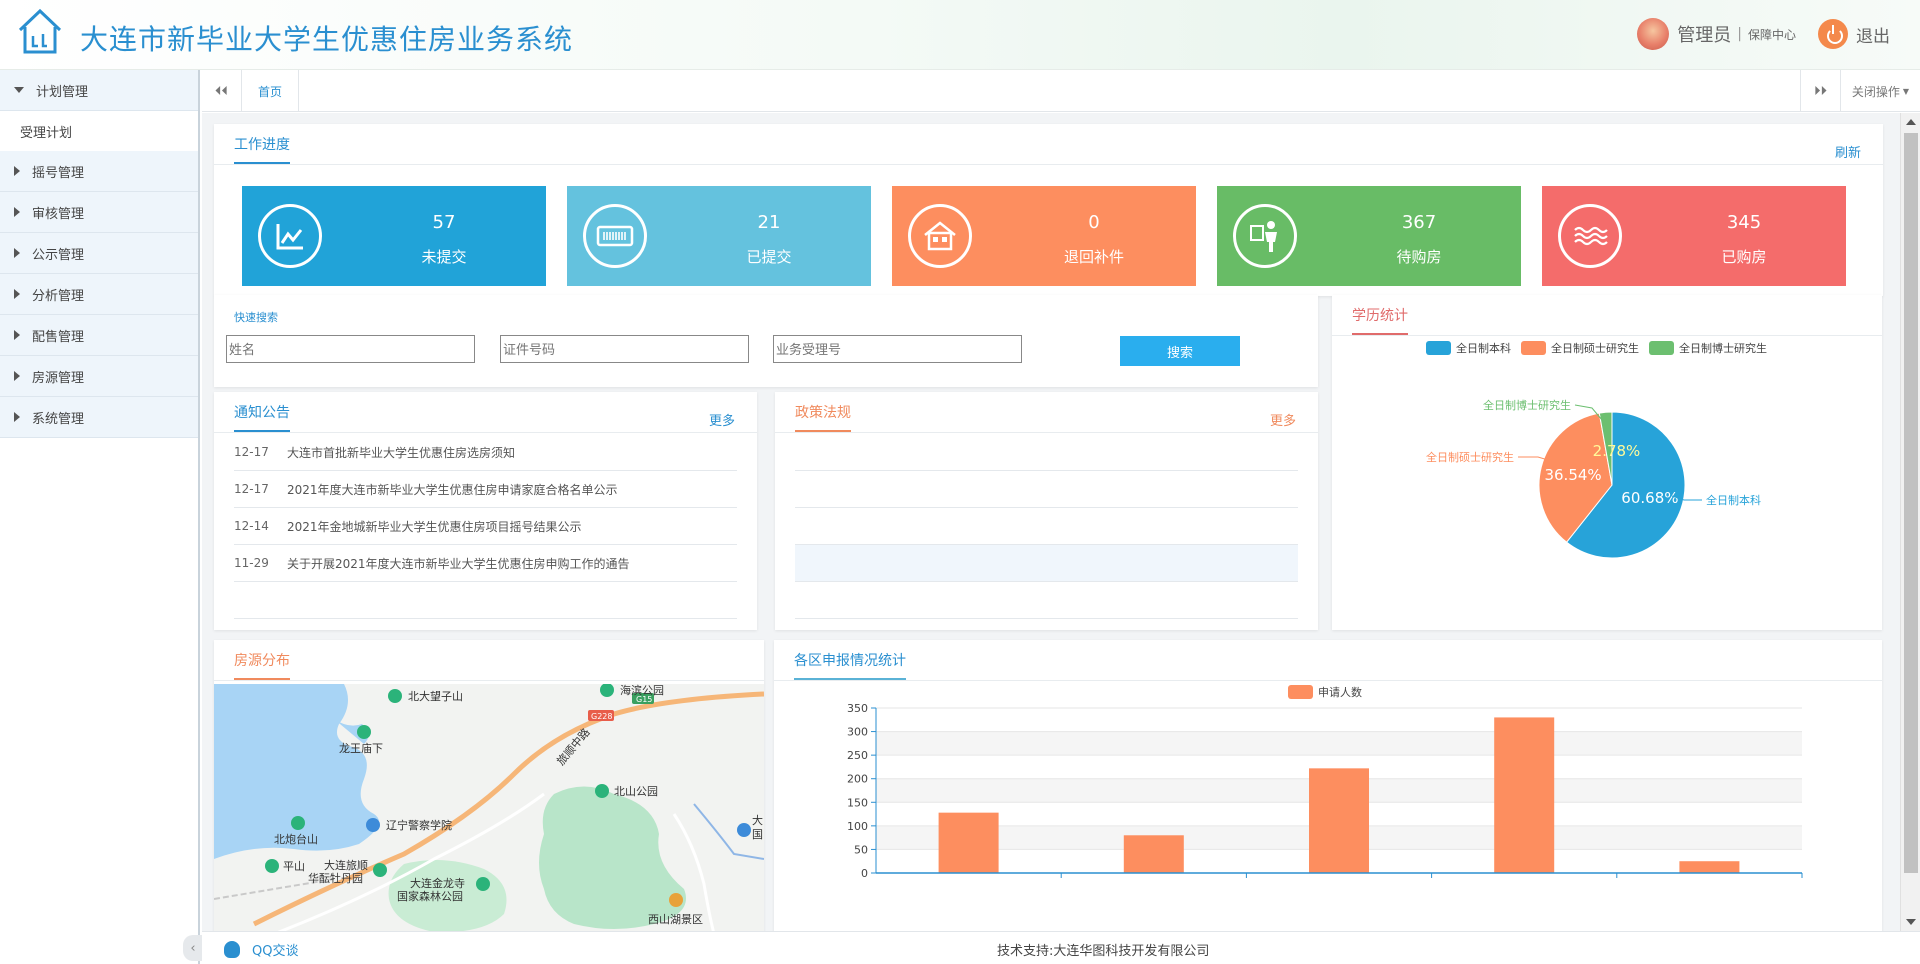 The width and height of the screenshot is (1920, 964). I want to click on legend-item: 申请人数, so click(1325, 692).